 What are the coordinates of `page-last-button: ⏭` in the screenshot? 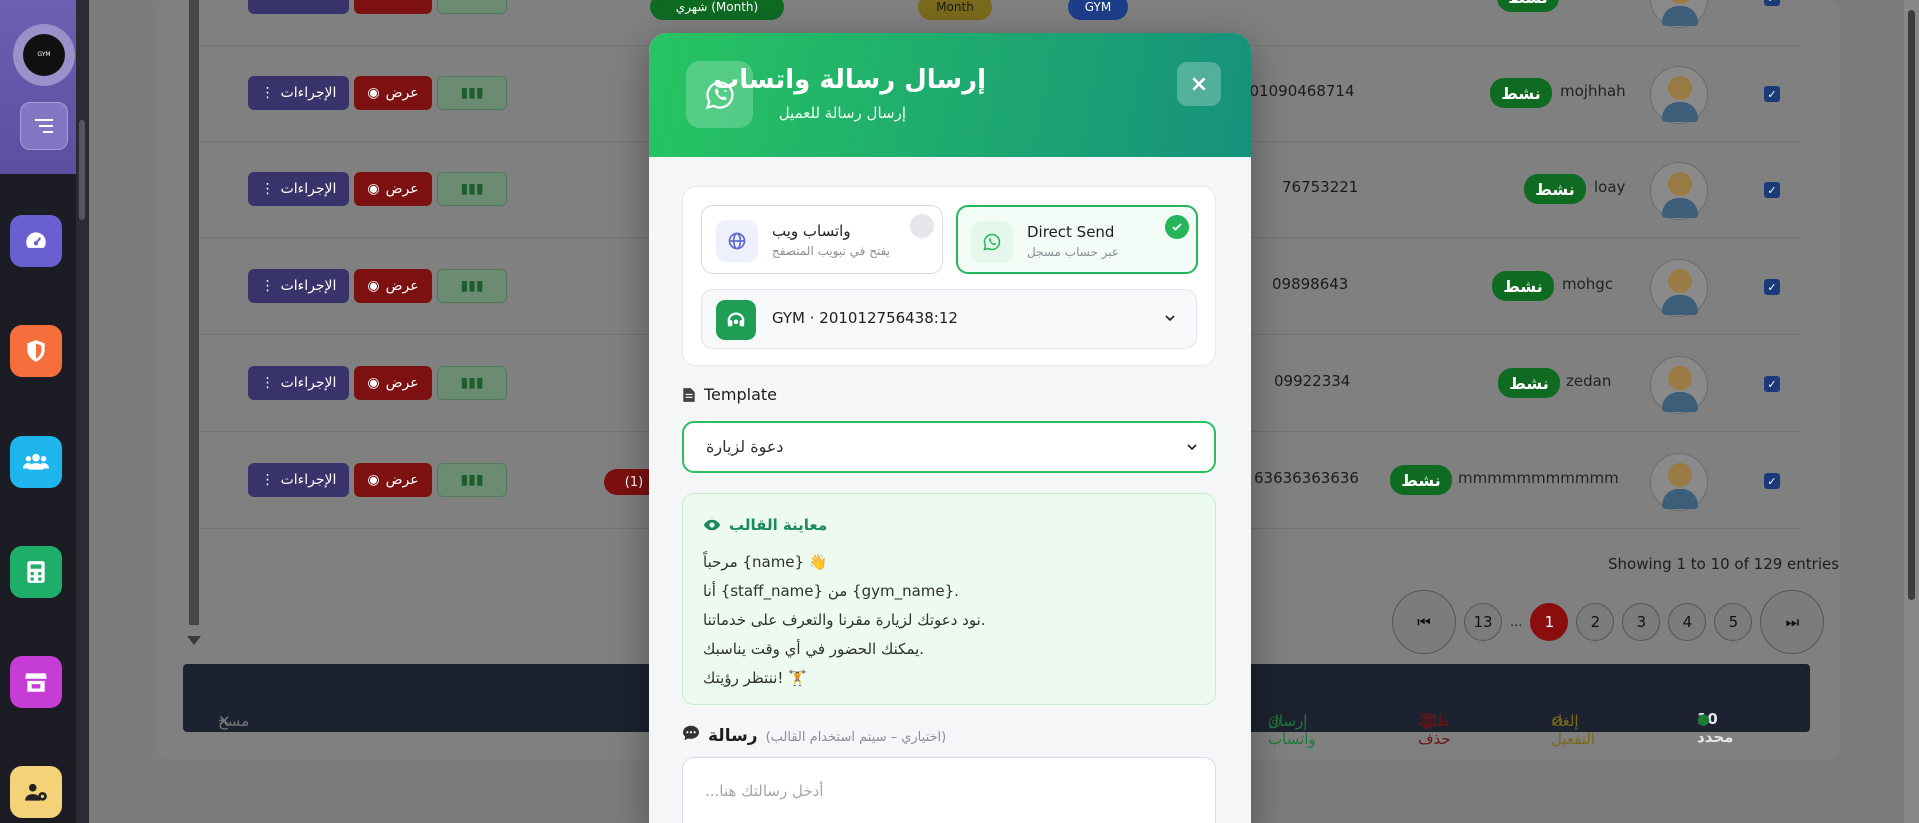 It's located at (1792, 622).